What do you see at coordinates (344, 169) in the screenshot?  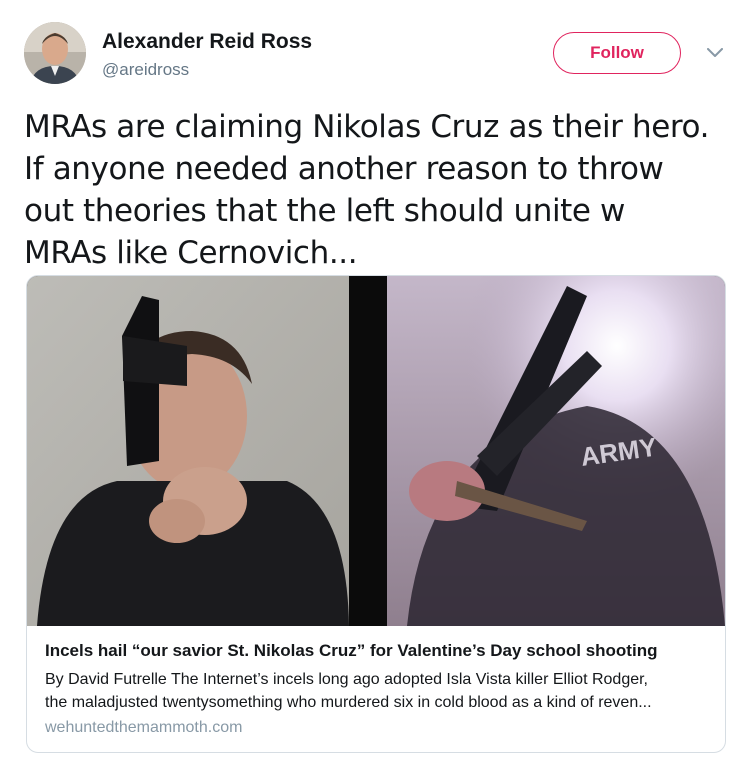 I see `tweet-text-line: If anyone needed another reason to throw` at bounding box center [344, 169].